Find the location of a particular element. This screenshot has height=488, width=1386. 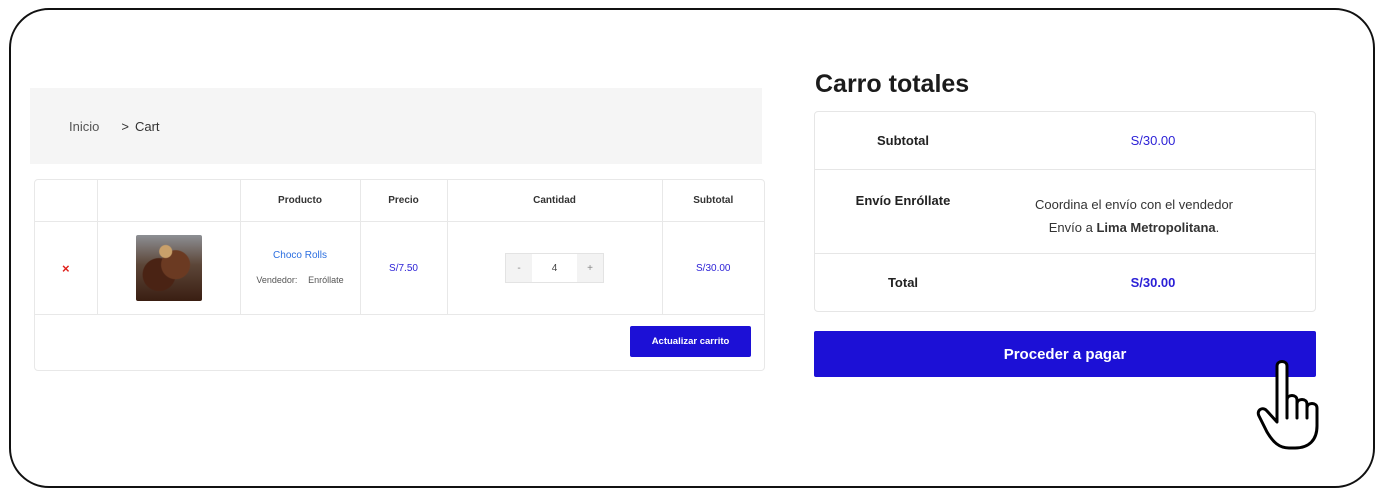

total-label: Total is located at coordinates (903, 282).